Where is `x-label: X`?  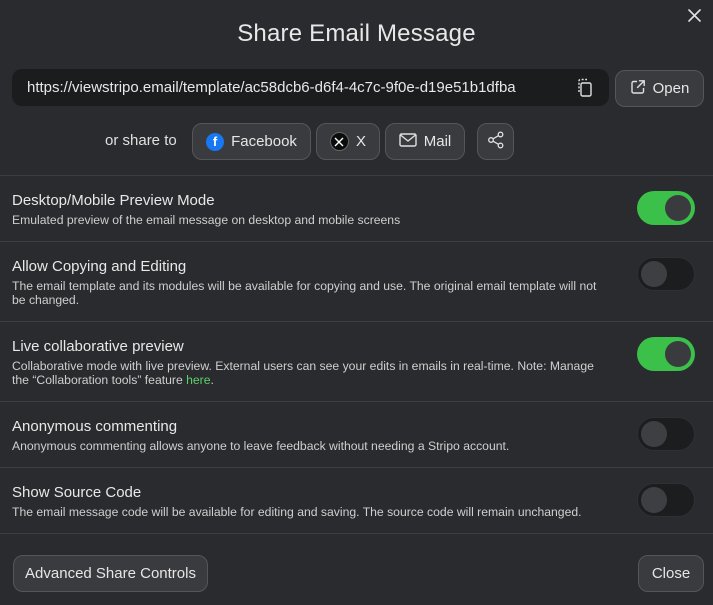
x-label: X is located at coordinates (360, 141).